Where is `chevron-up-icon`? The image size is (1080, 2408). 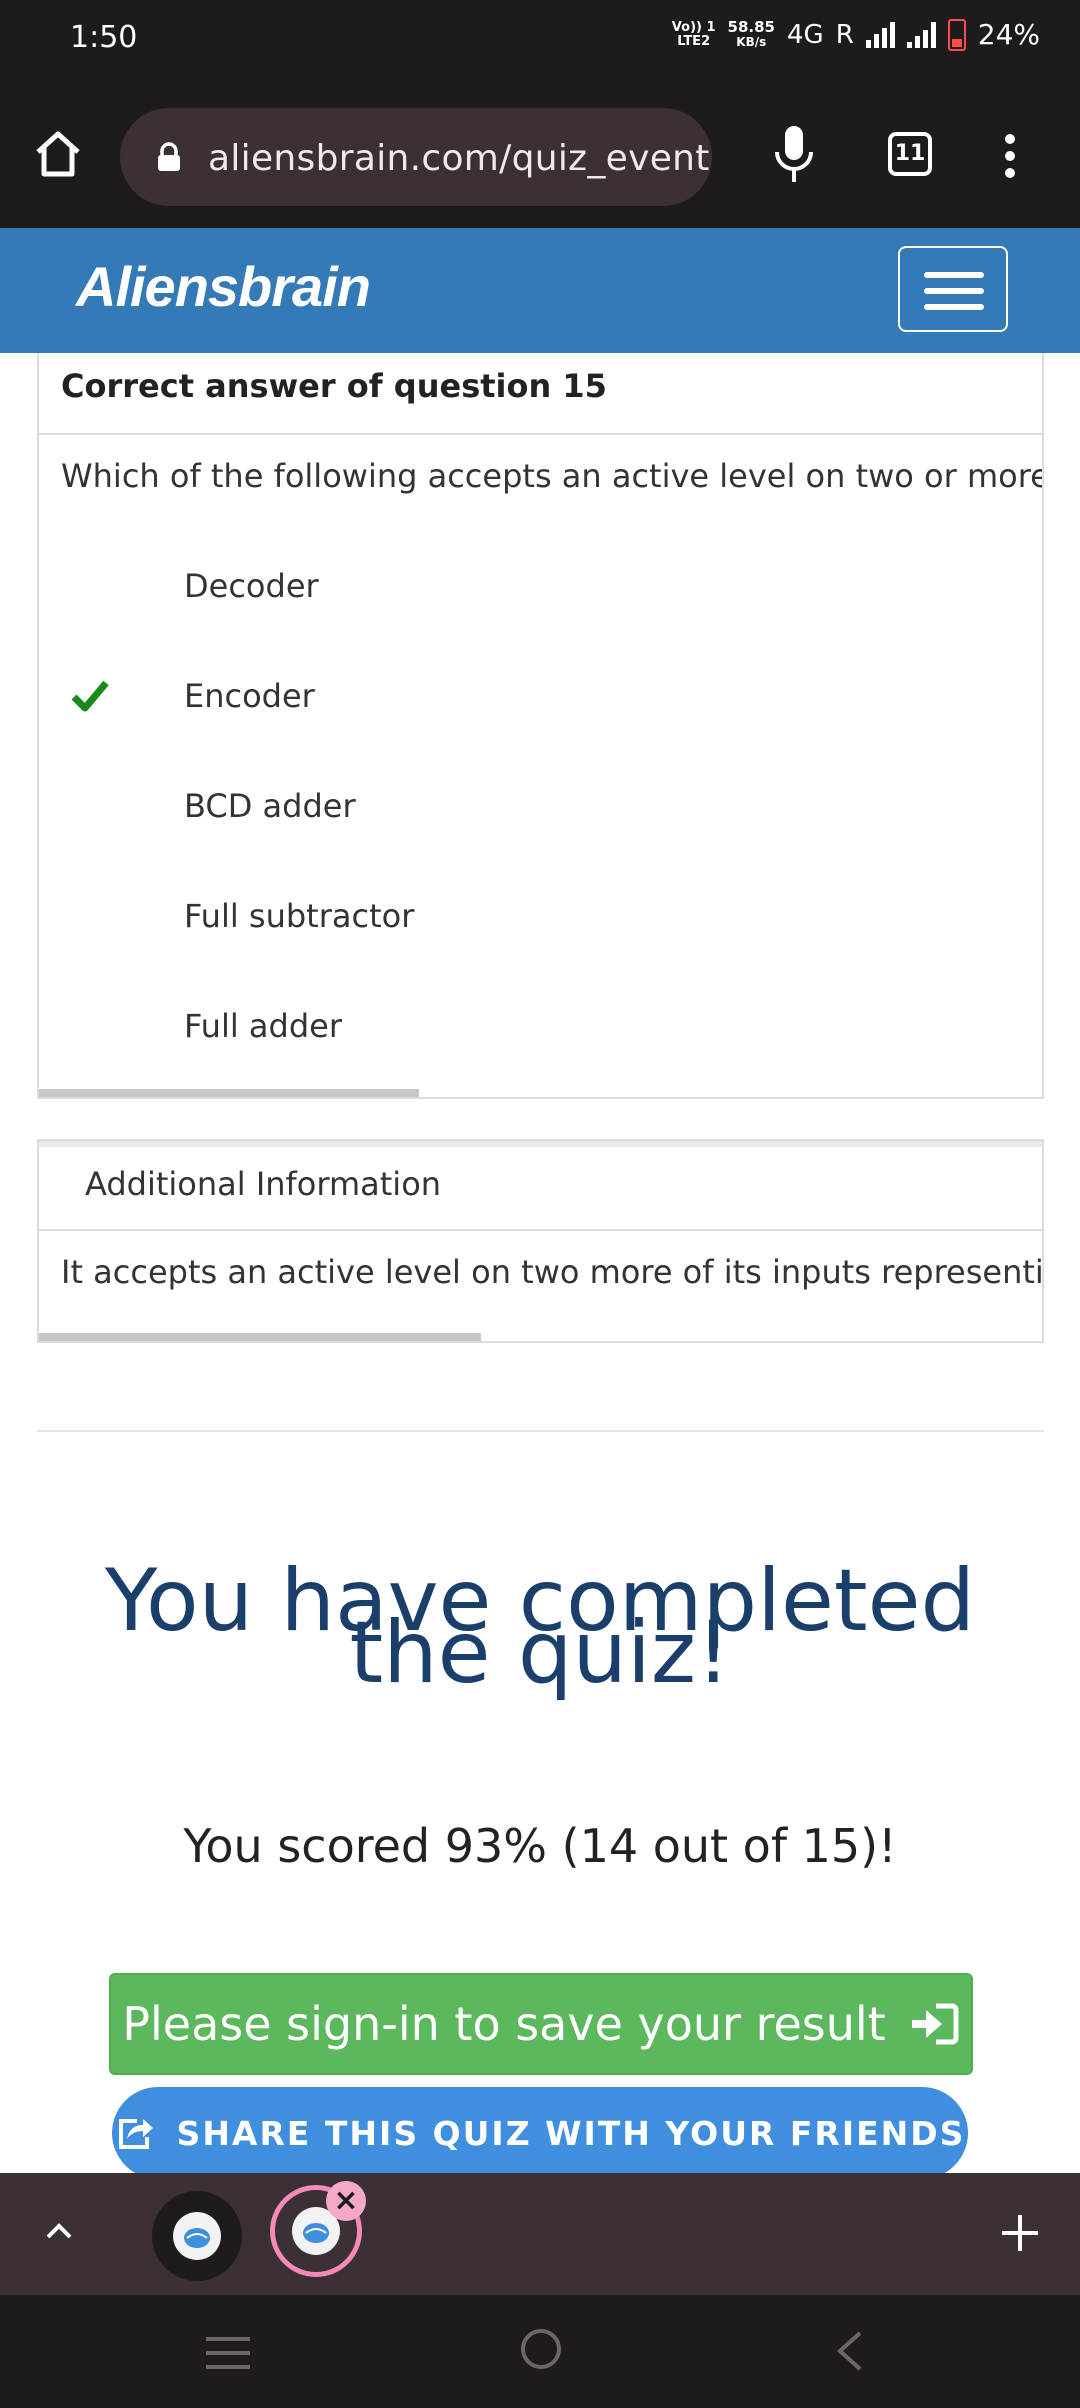
chevron-up-icon is located at coordinates (59, 2232).